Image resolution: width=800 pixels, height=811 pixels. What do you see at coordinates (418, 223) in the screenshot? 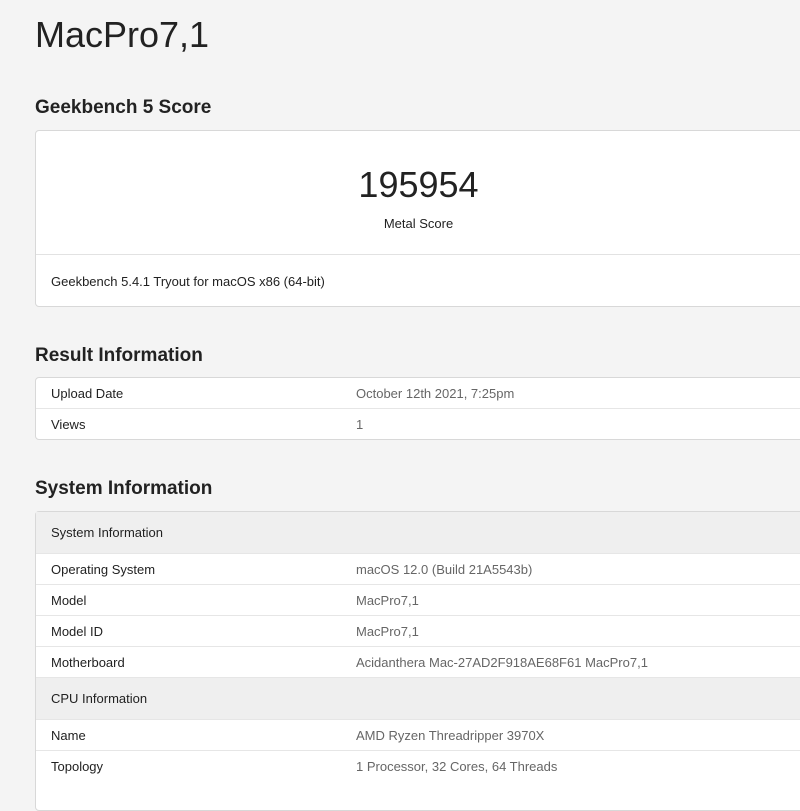
I see `metal-score-label: Metal Score` at bounding box center [418, 223].